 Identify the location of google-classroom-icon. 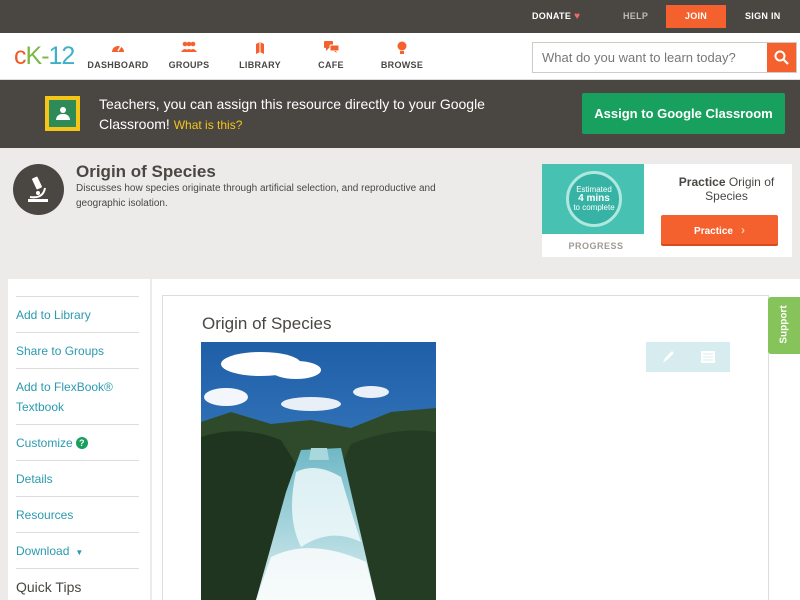
(62, 113).